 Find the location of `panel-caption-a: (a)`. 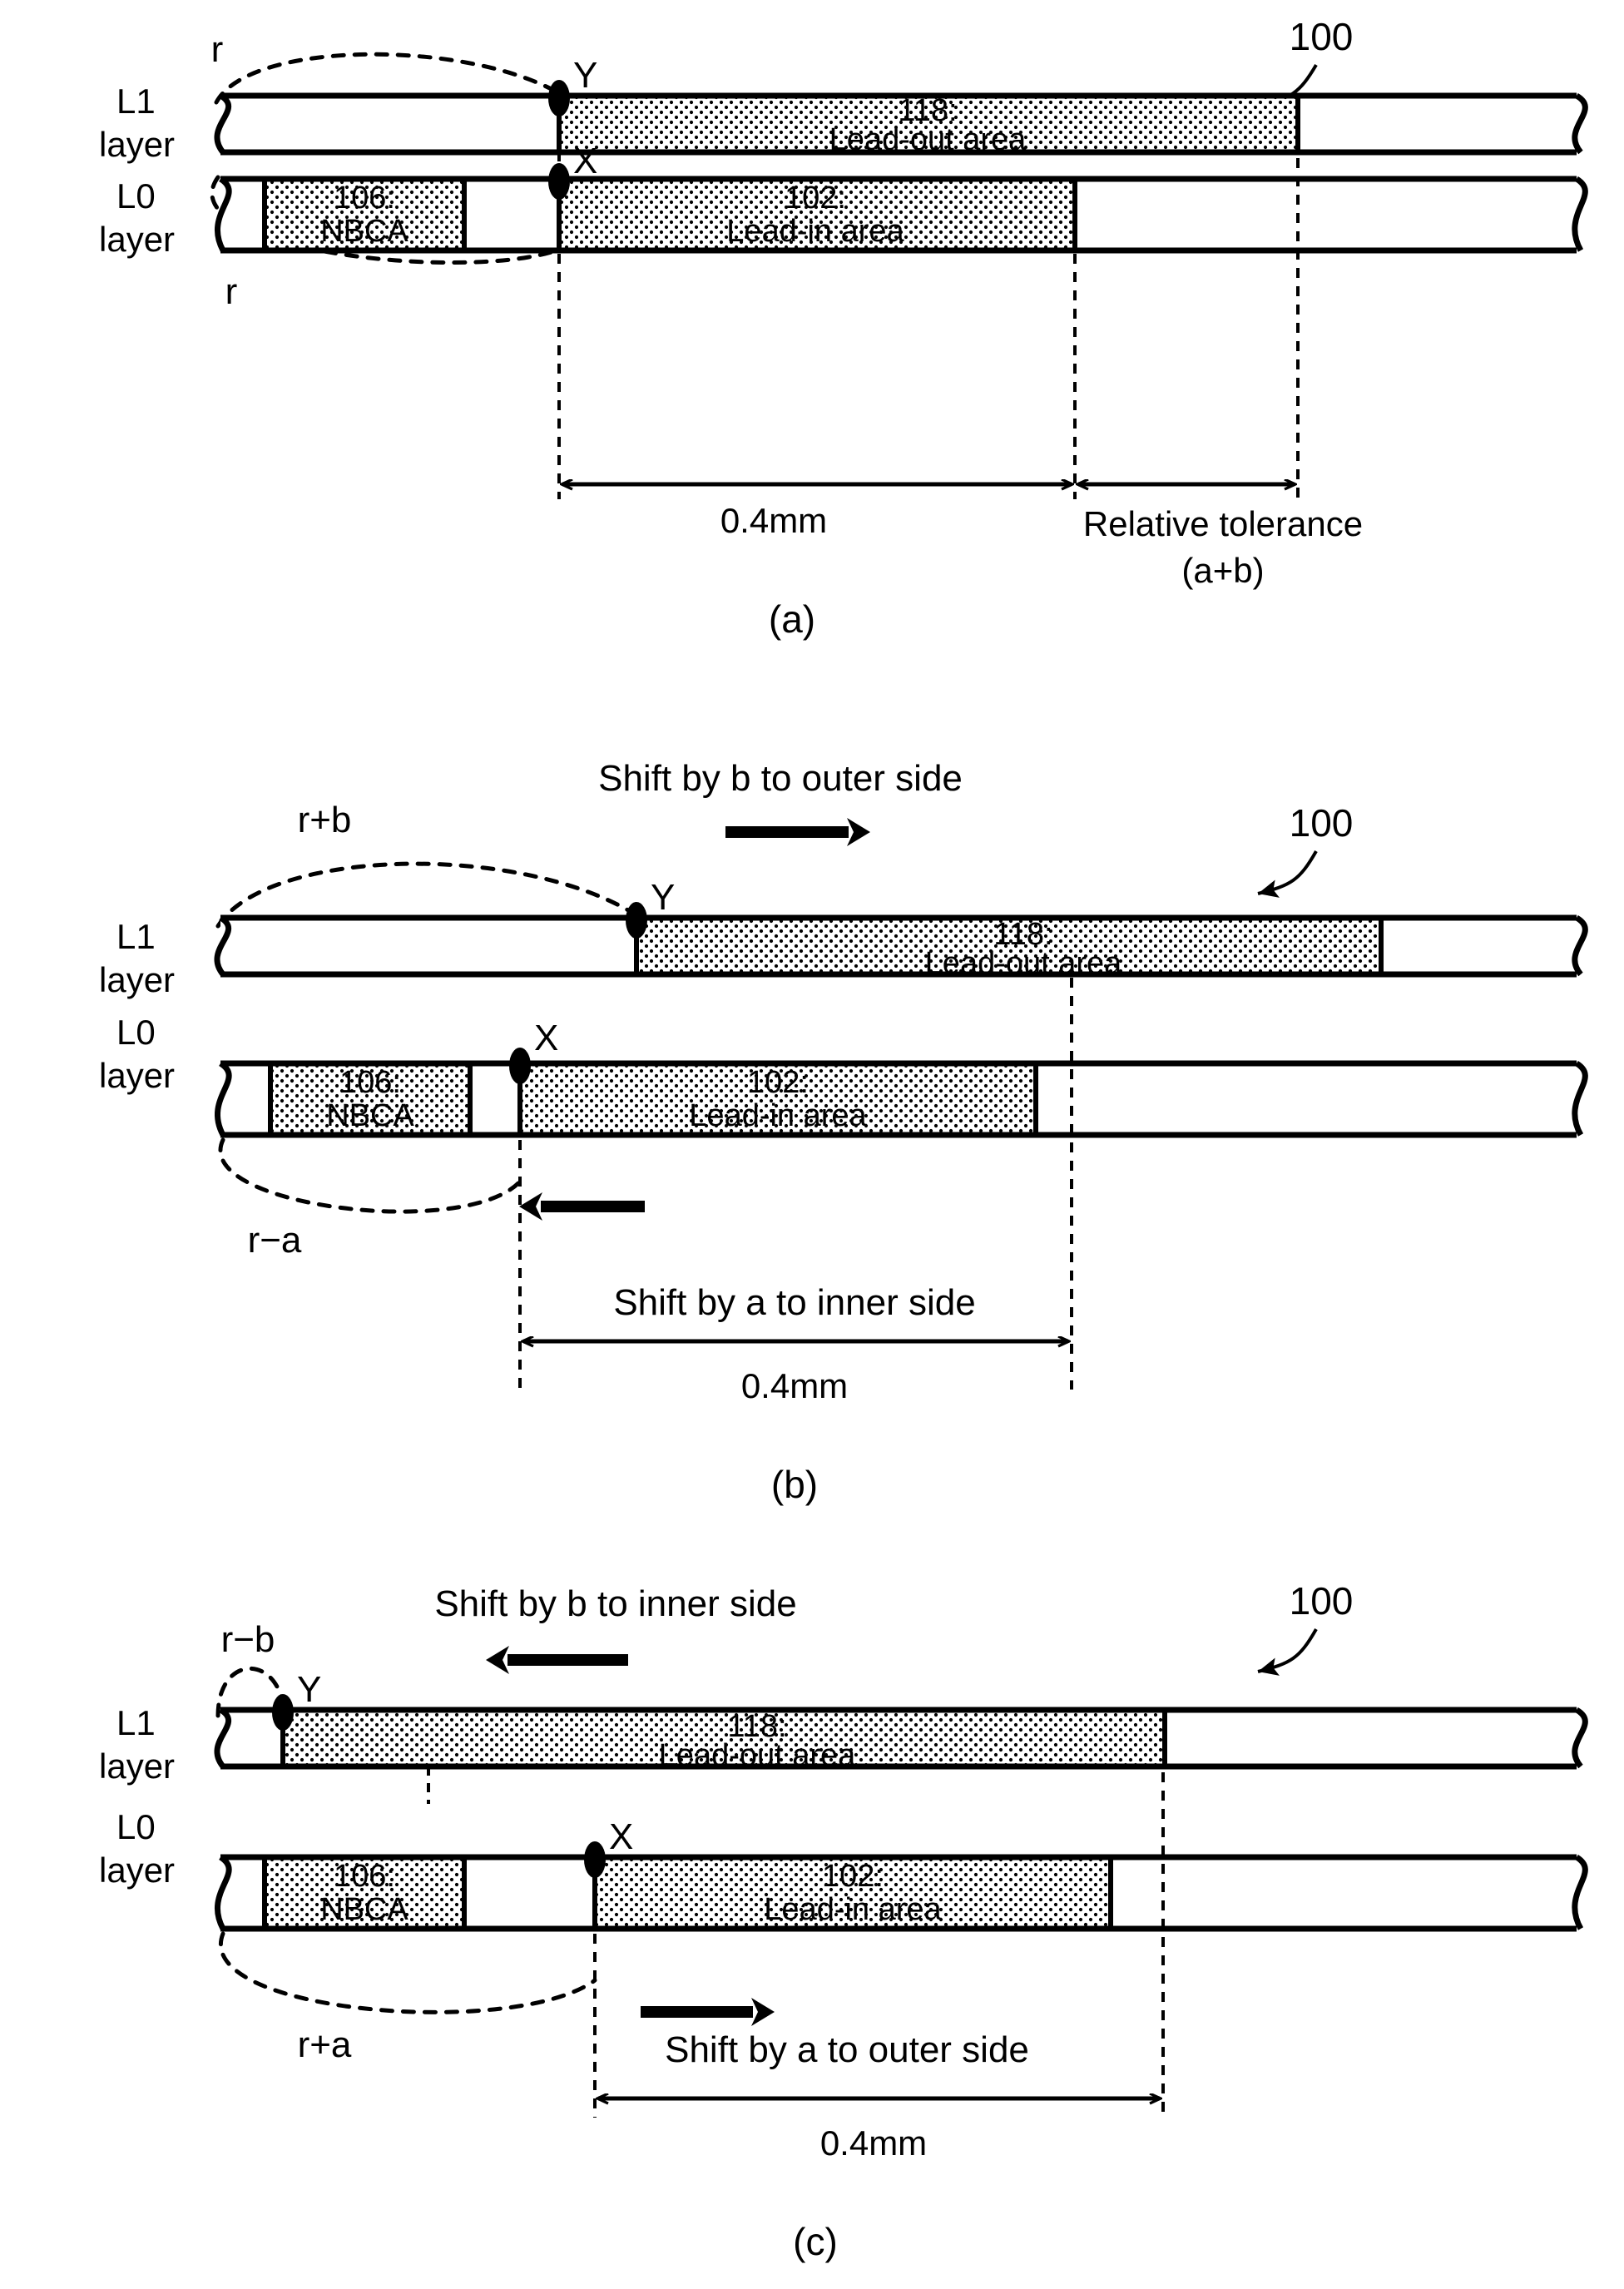

panel-caption-a: (a) is located at coordinates (792, 619).